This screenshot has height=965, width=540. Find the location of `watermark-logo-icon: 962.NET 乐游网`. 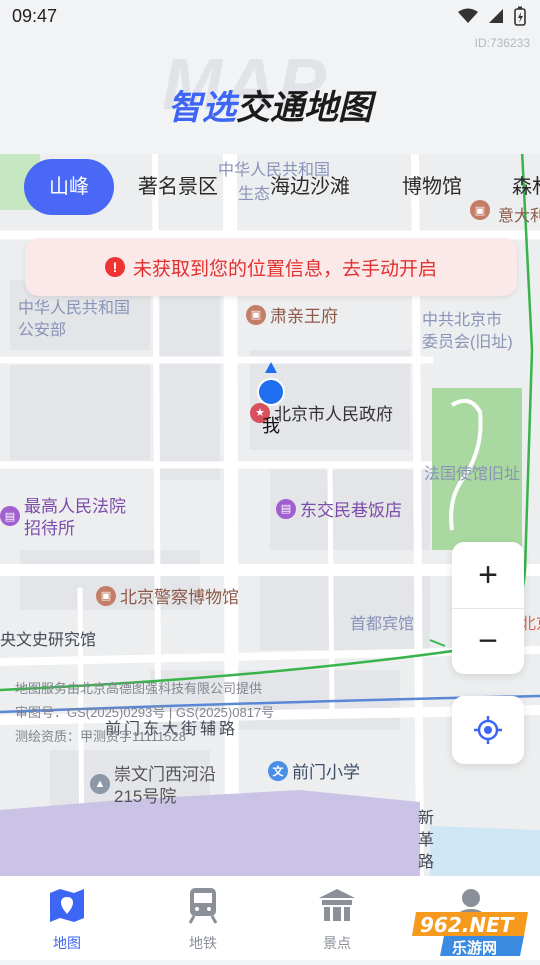

watermark-logo-icon: 962.NET 乐游网 is located at coordinates (470, 934).